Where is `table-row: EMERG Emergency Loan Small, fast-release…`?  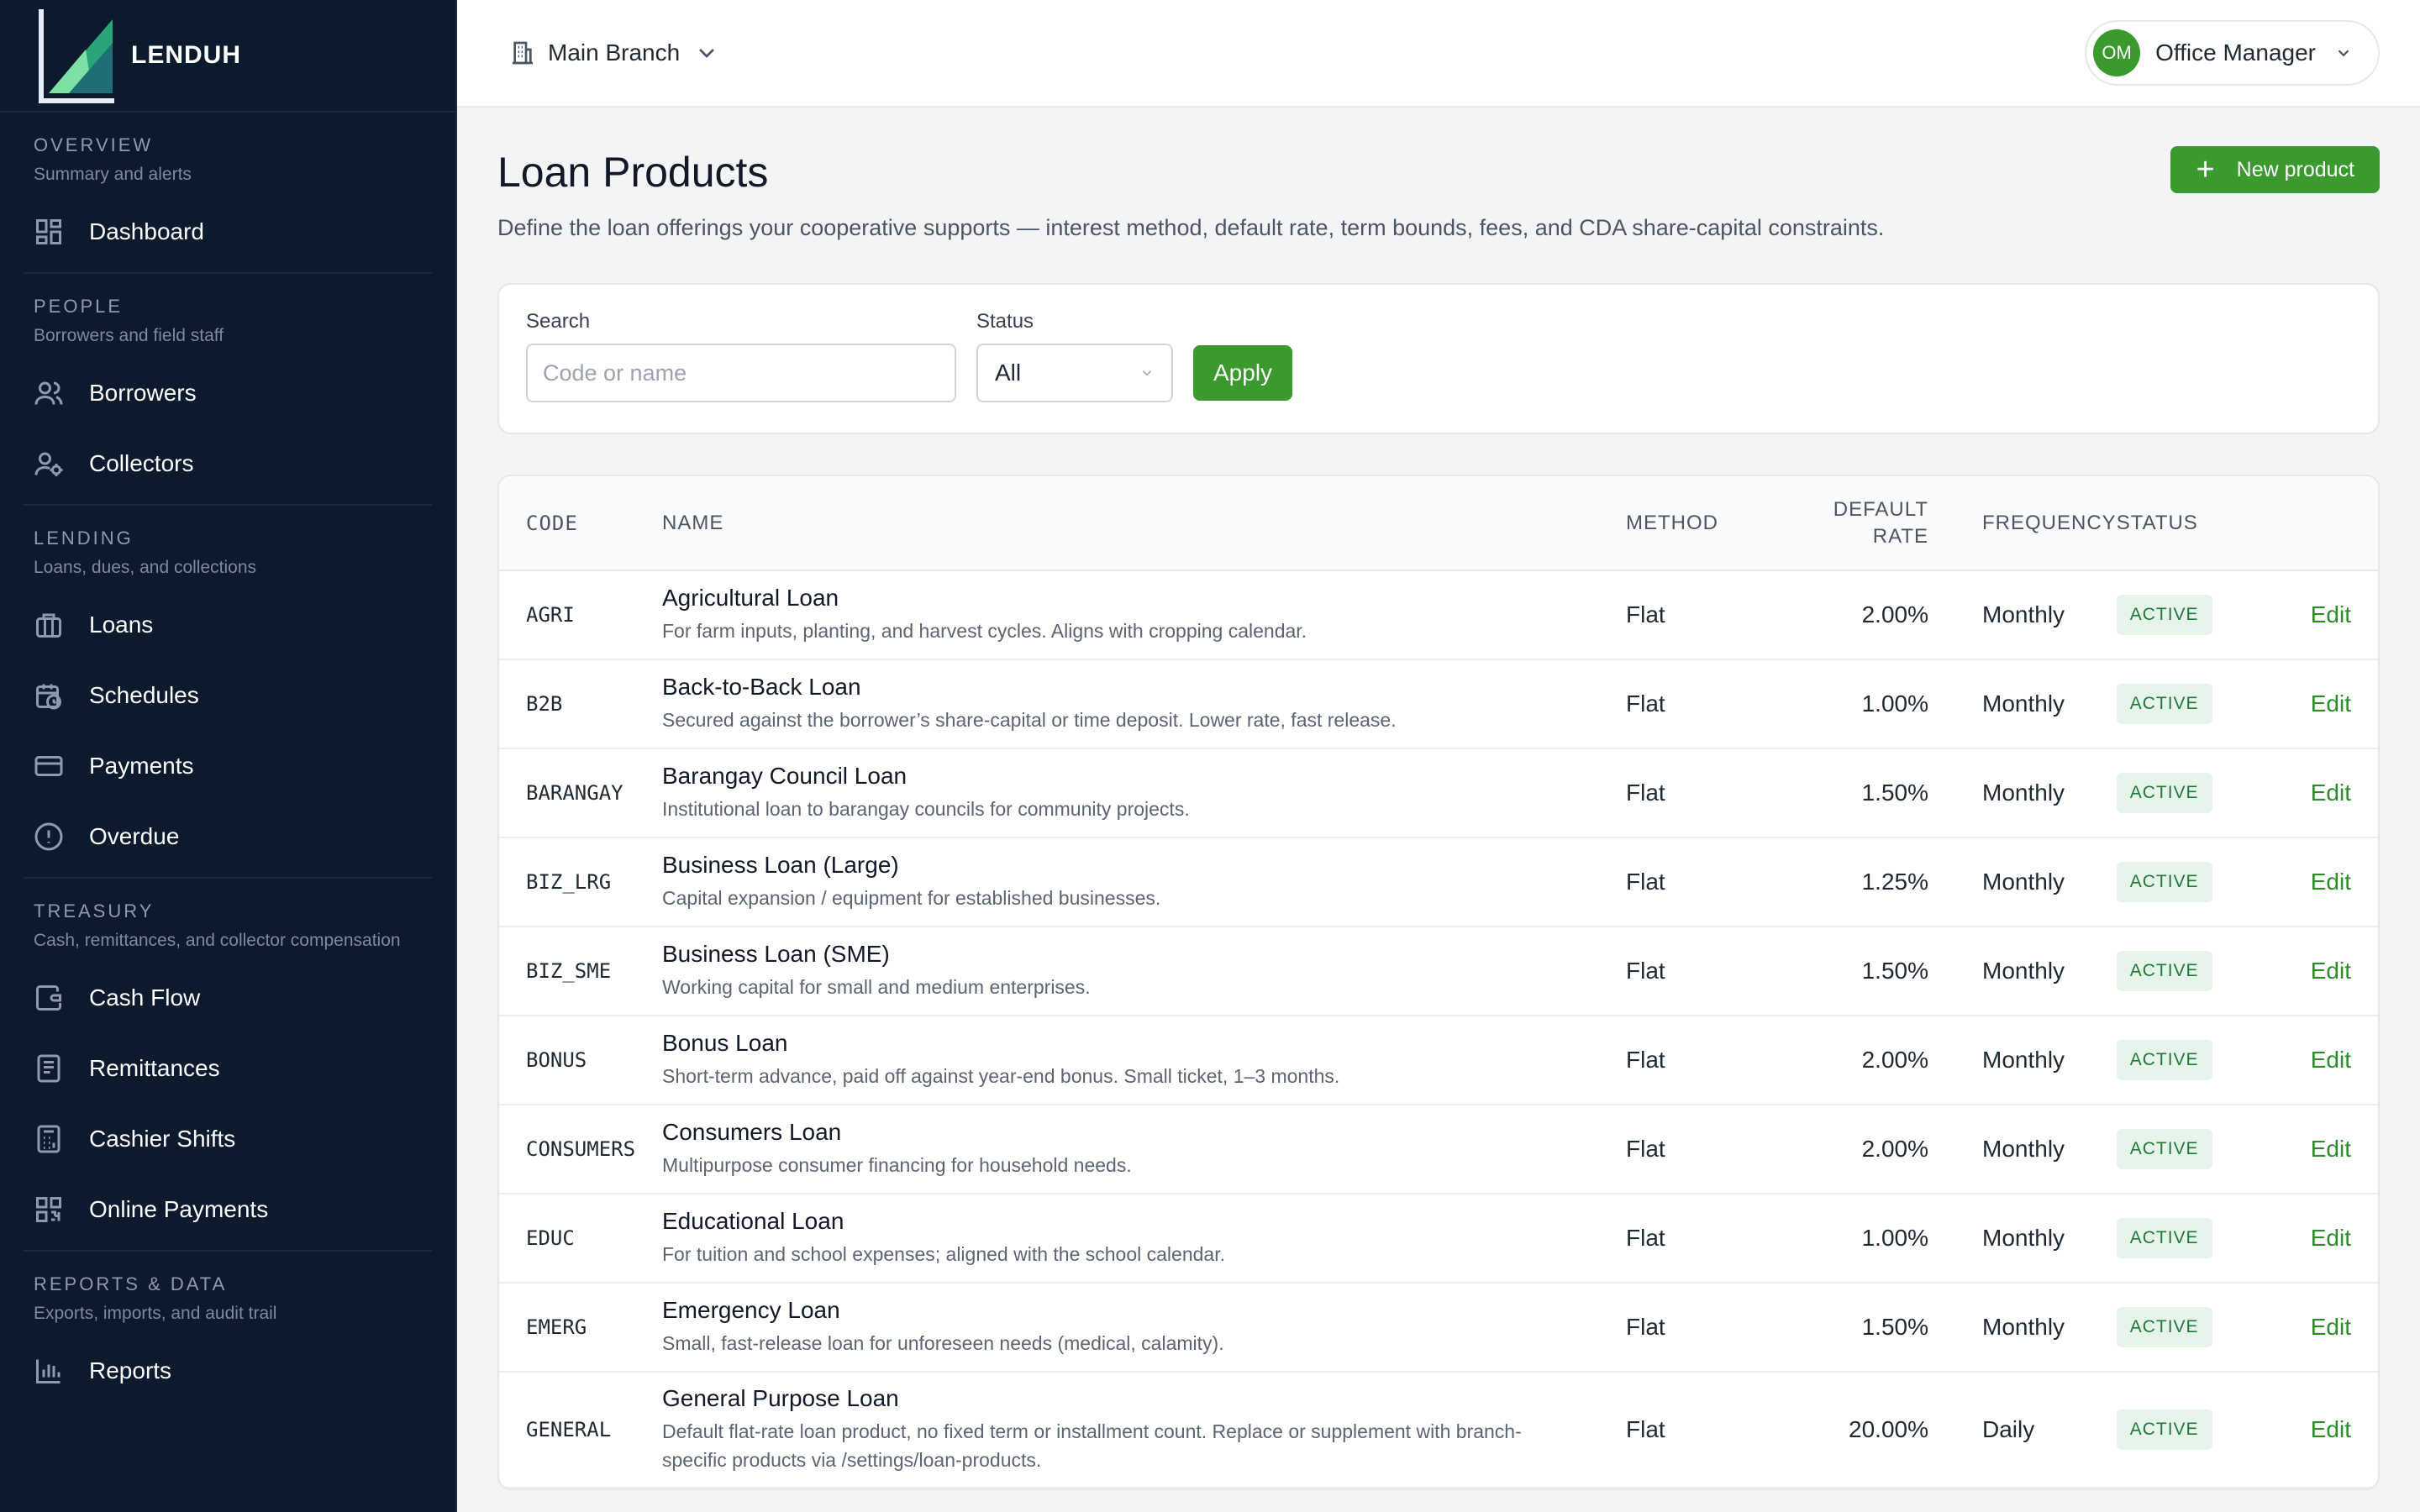 table-row: EMERG Emergency Loan Small, fast-release… is located at coordinates (1438, 1328).